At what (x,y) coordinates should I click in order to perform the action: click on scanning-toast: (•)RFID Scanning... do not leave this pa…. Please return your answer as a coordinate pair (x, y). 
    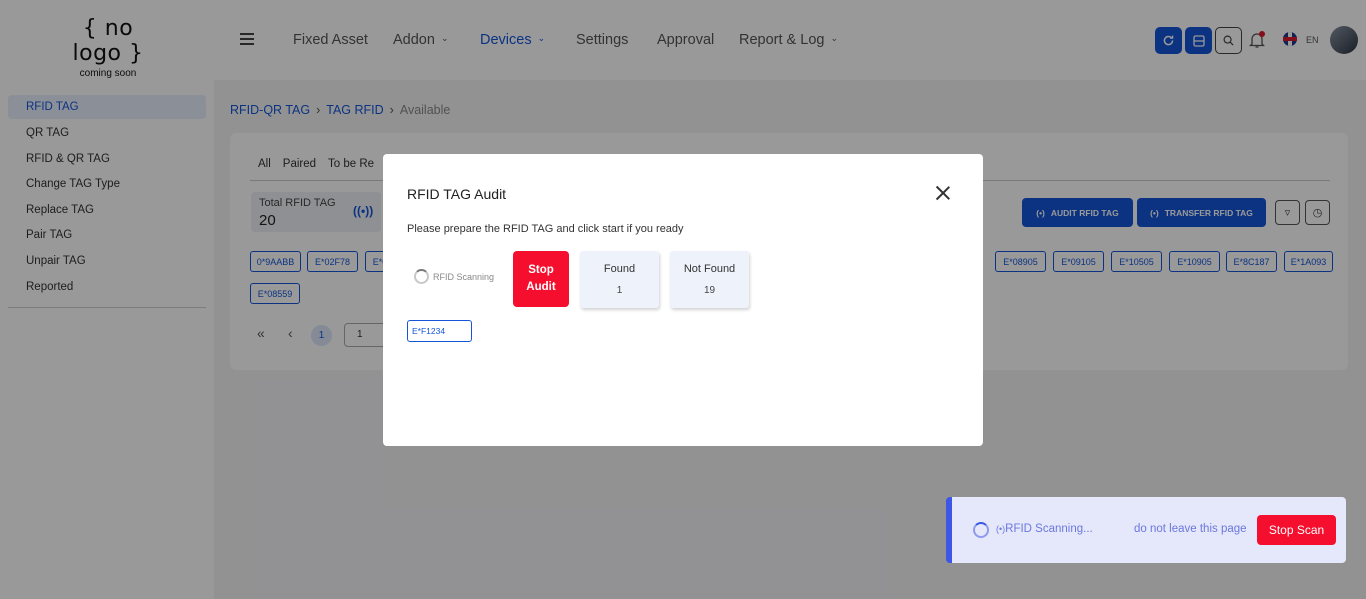
    Looking at the image, I should click on (1146, 530).